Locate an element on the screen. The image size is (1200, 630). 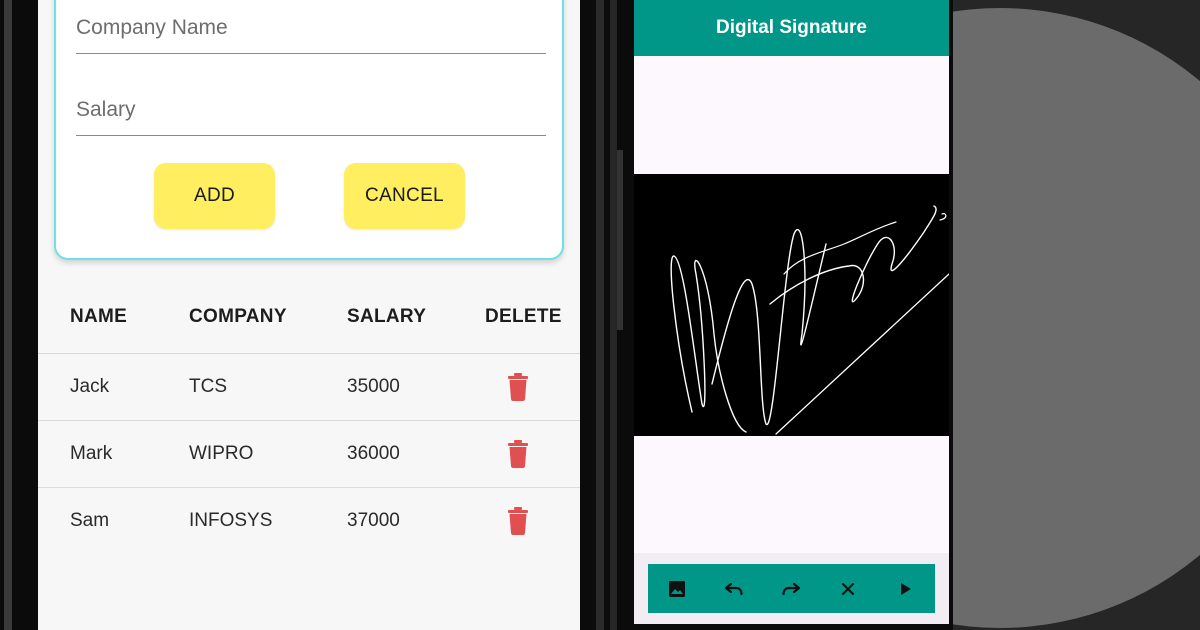
header-salary: SALARY is located at coordinates (387, 316).